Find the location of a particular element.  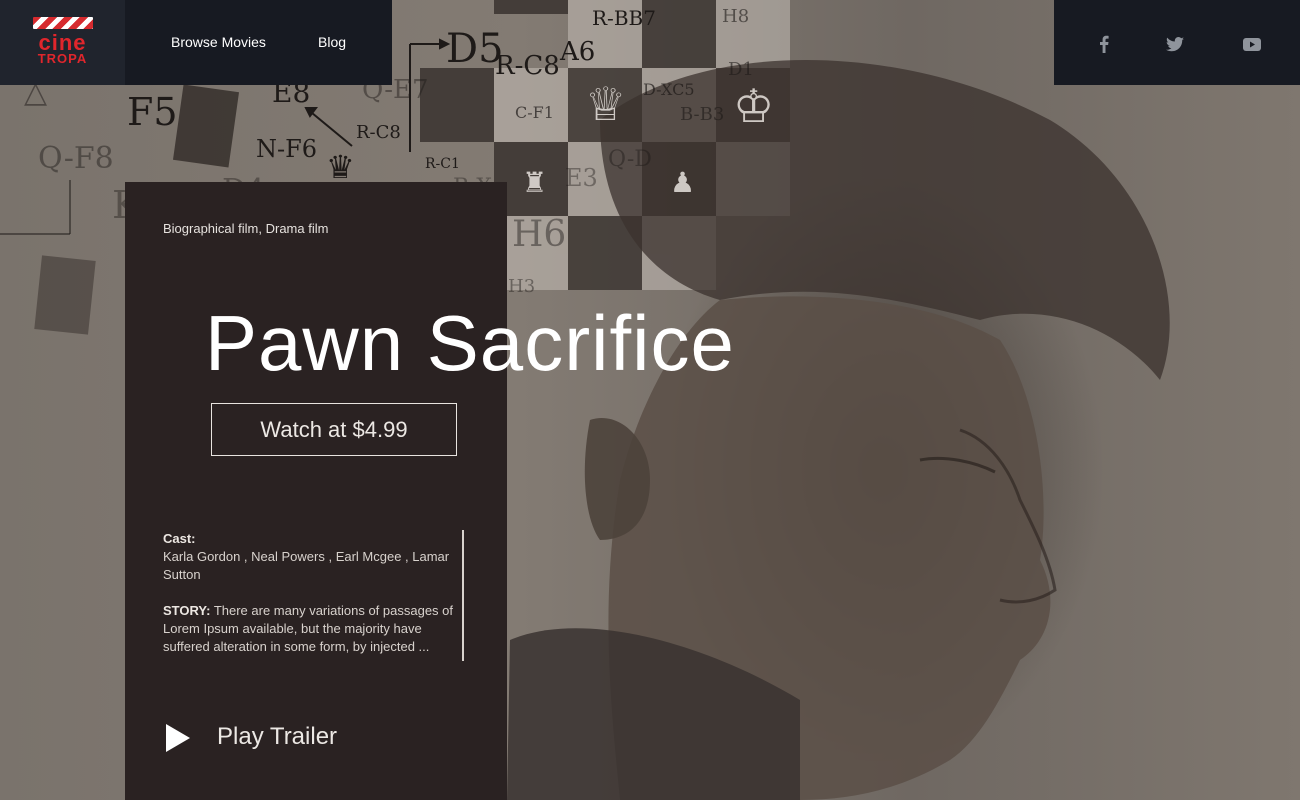

svg-text: H6 is located at coordinates (539, 234).